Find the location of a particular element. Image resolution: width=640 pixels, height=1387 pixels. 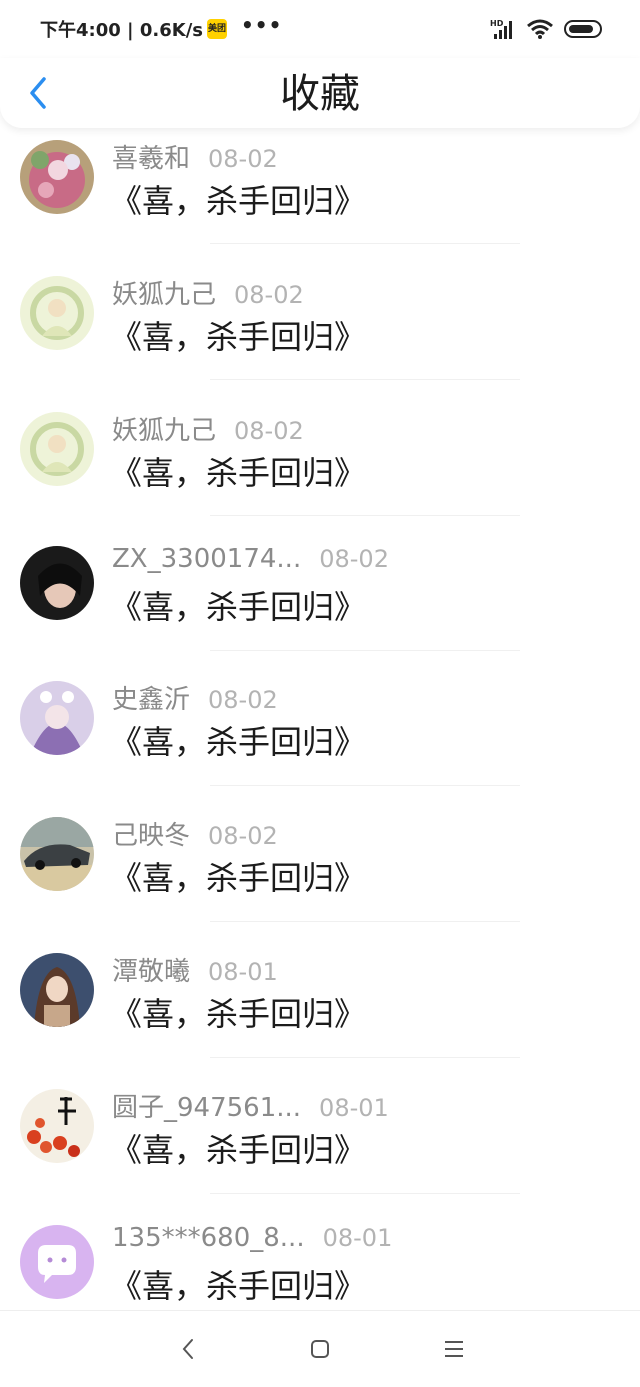

name-row: ZX_3300174... 08-02 is located at coordinates (250, 561).